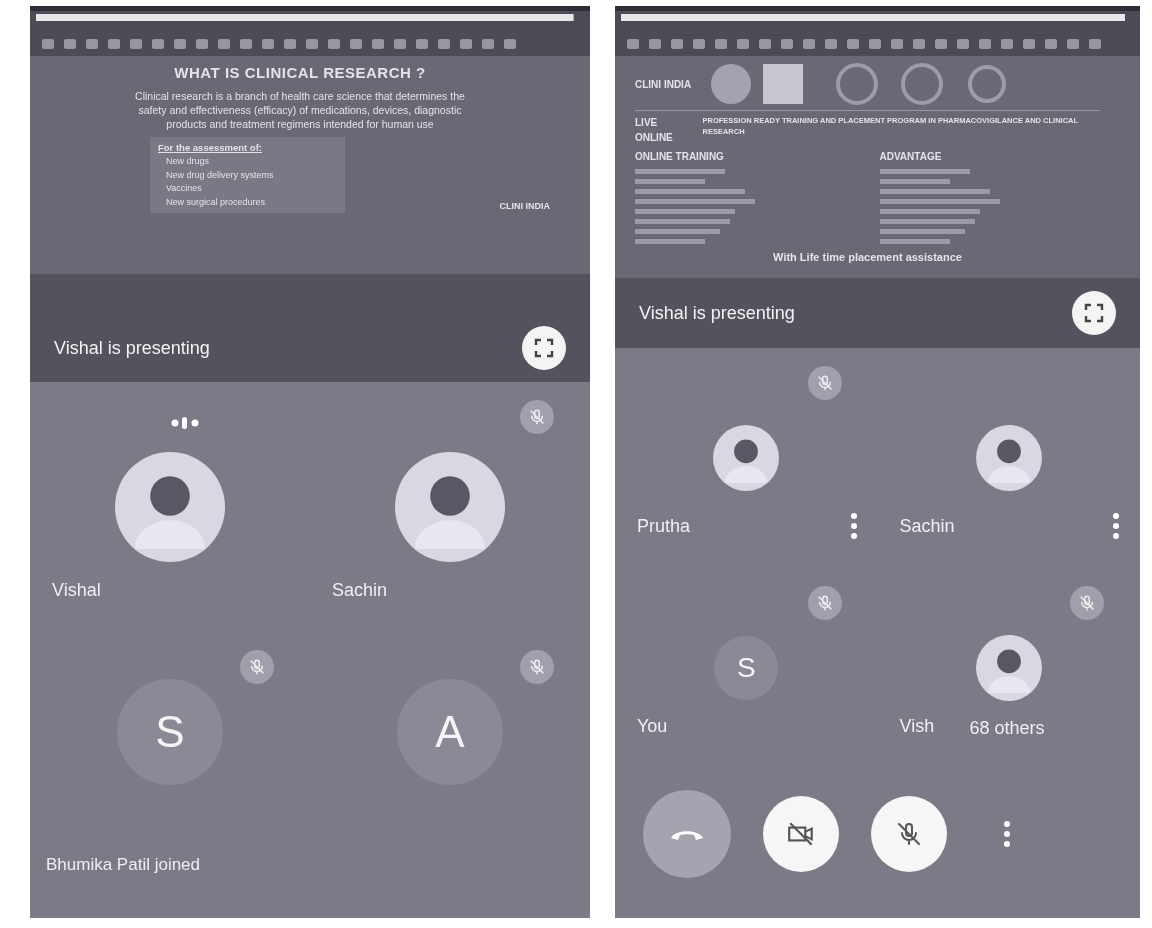 The image size is (1152, 928). Describe the element at coordinates (300, 109) in the screenshot. I see `slide-paragraph: Clinical research is a branch of health care science that determines the safety and effectiveness (efficacy) of medications, devices, diagnostic products and treatment regimens intended for human use` at that location.